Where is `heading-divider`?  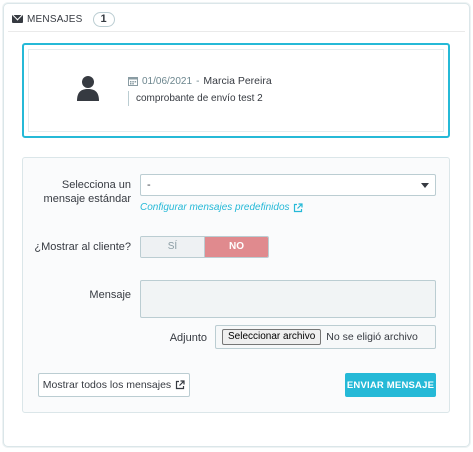
heading-divider is located at coordinates (236, 31).